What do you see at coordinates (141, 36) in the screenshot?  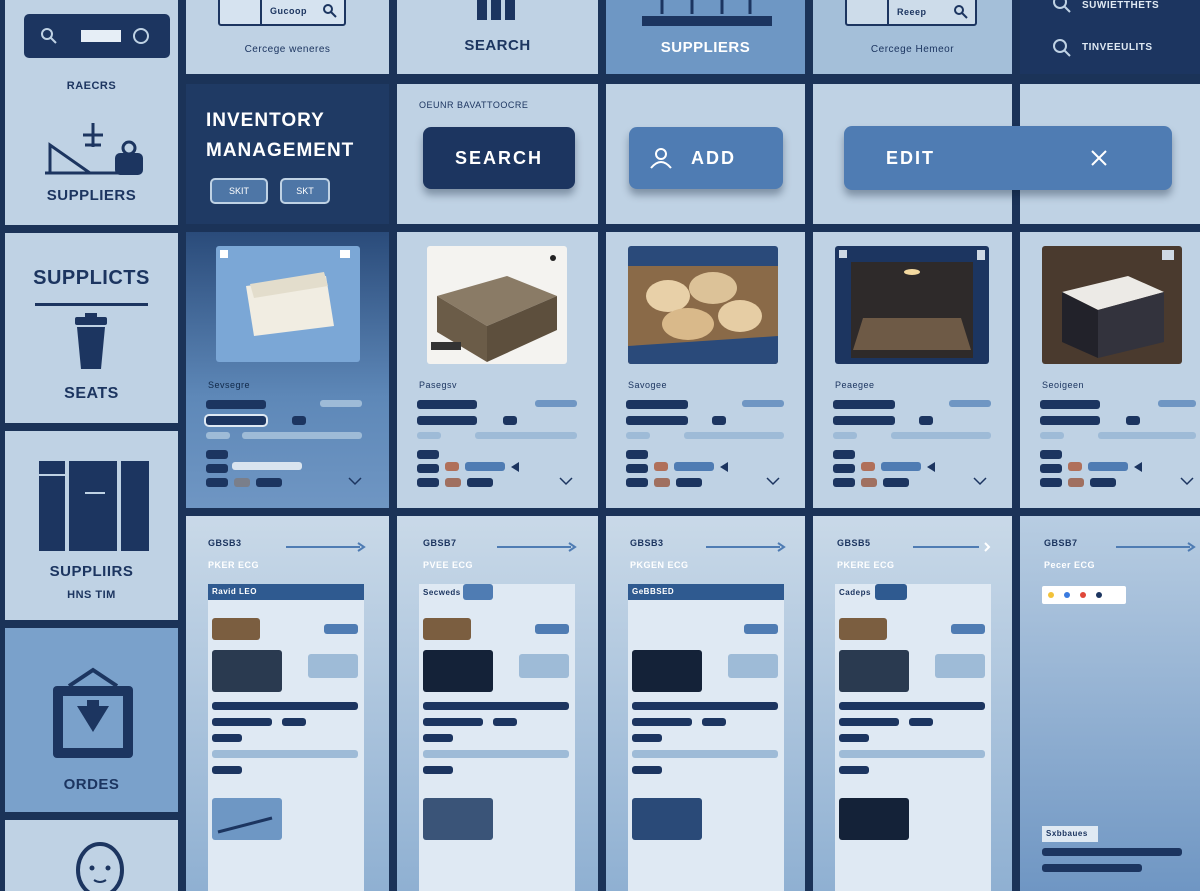 I see `circle-icon` at bounding box center [141, 36].